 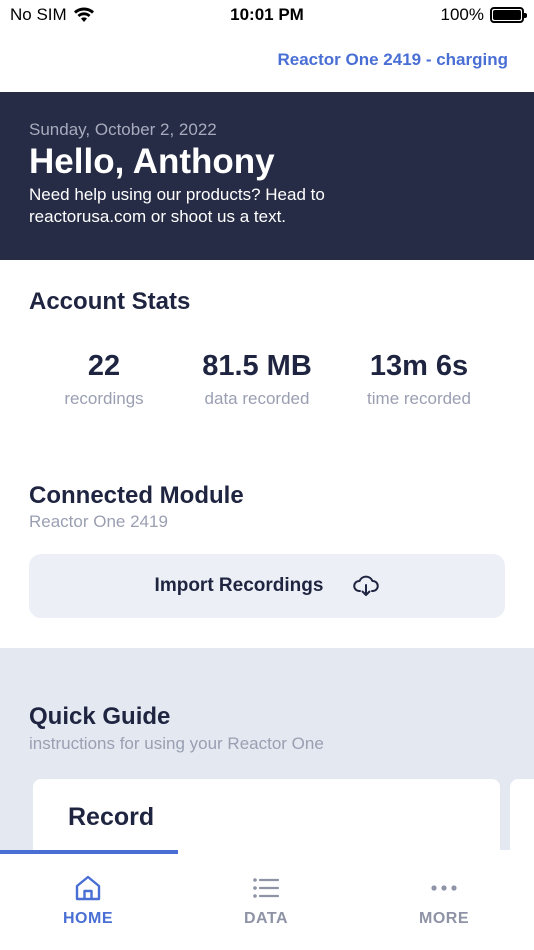 I want to click on import-recordings-button: Import Recordings, so click(x=267, y=586).